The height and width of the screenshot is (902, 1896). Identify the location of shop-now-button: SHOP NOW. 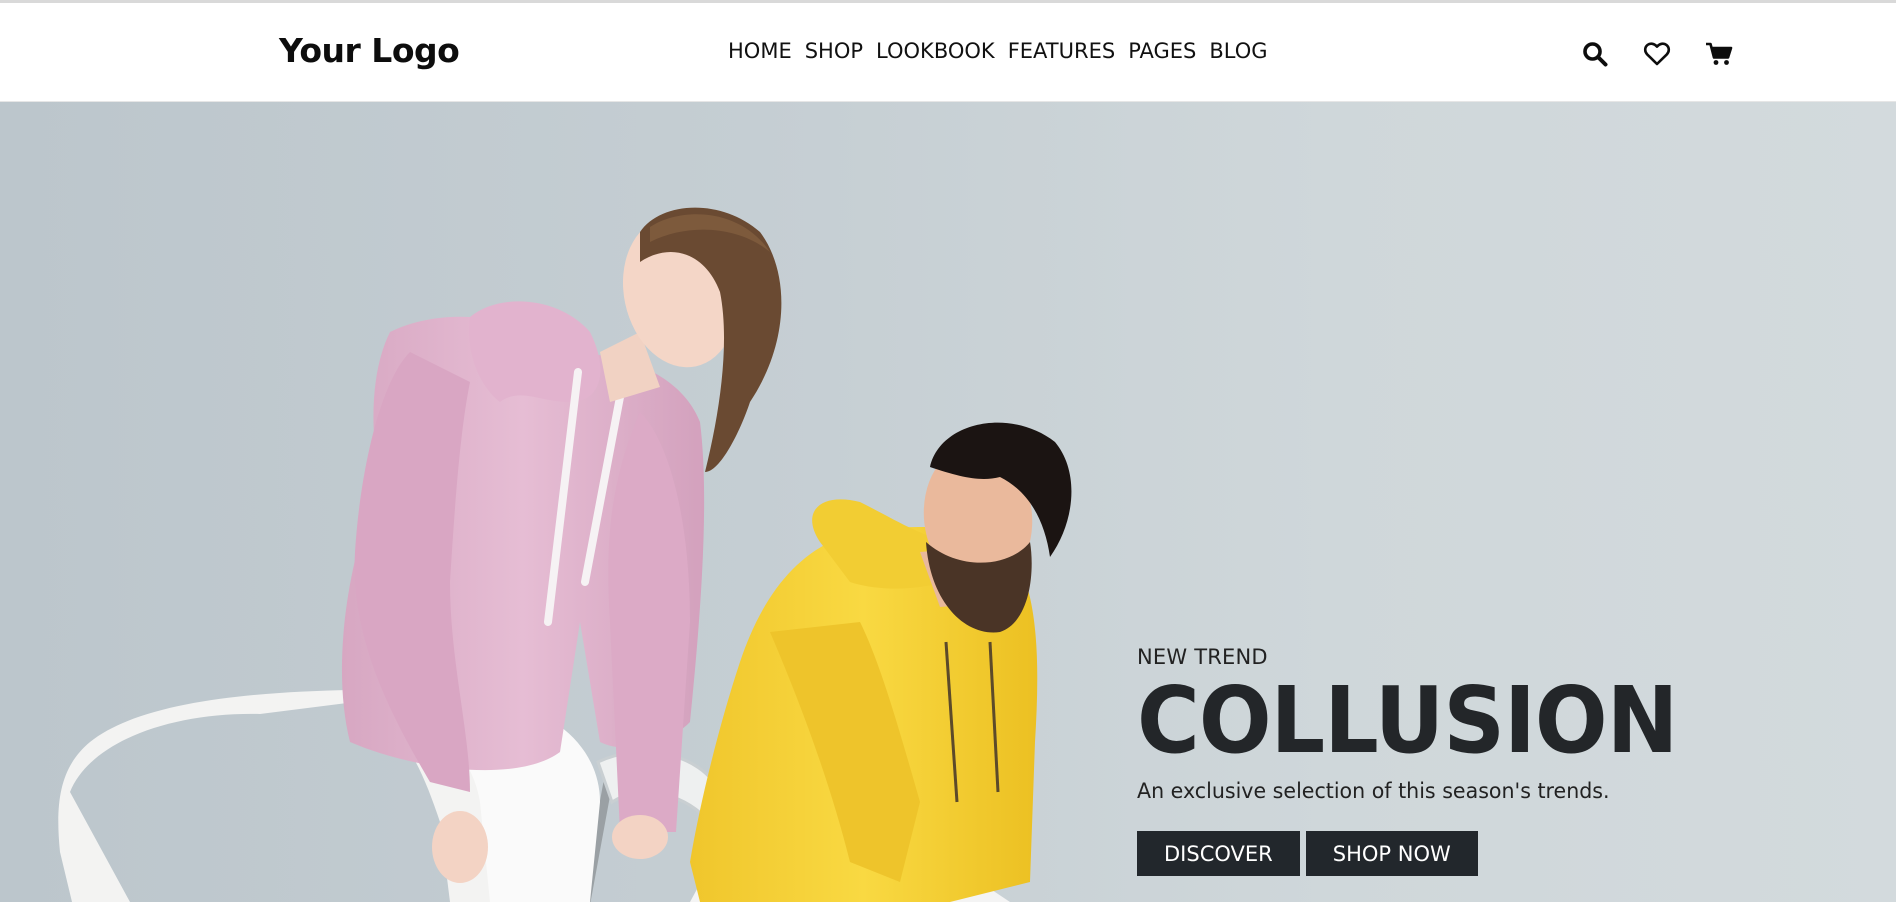
(1391, 853).